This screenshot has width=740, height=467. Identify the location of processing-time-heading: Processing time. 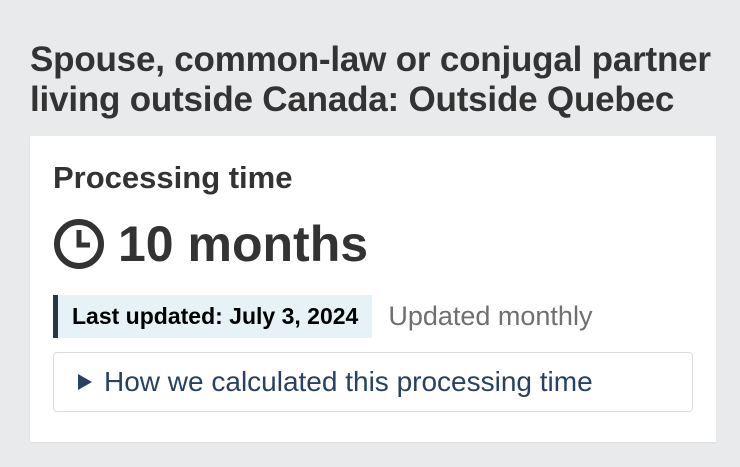
(173, 177).